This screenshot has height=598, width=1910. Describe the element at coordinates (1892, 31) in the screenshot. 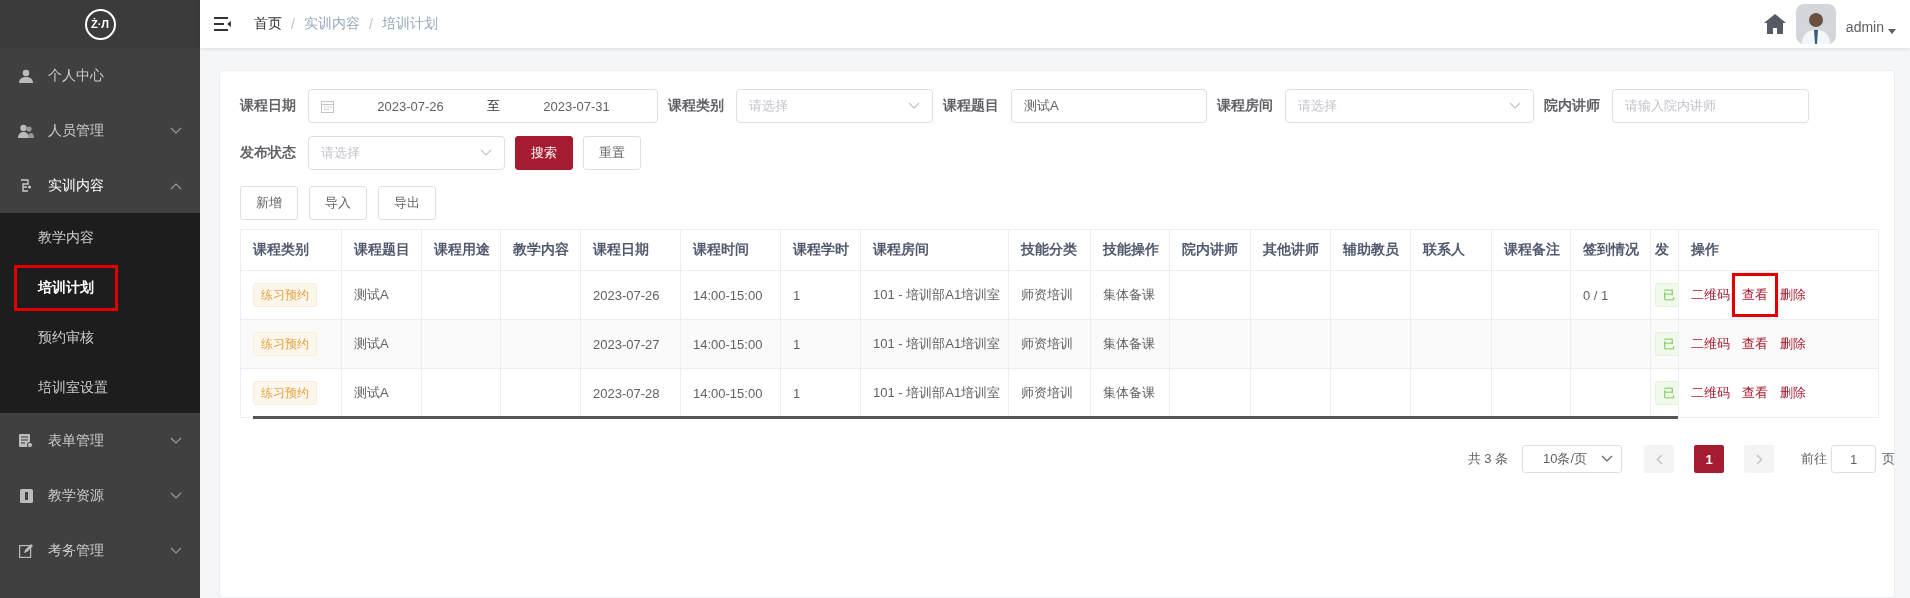

I see `caret-down-icon` at that location.